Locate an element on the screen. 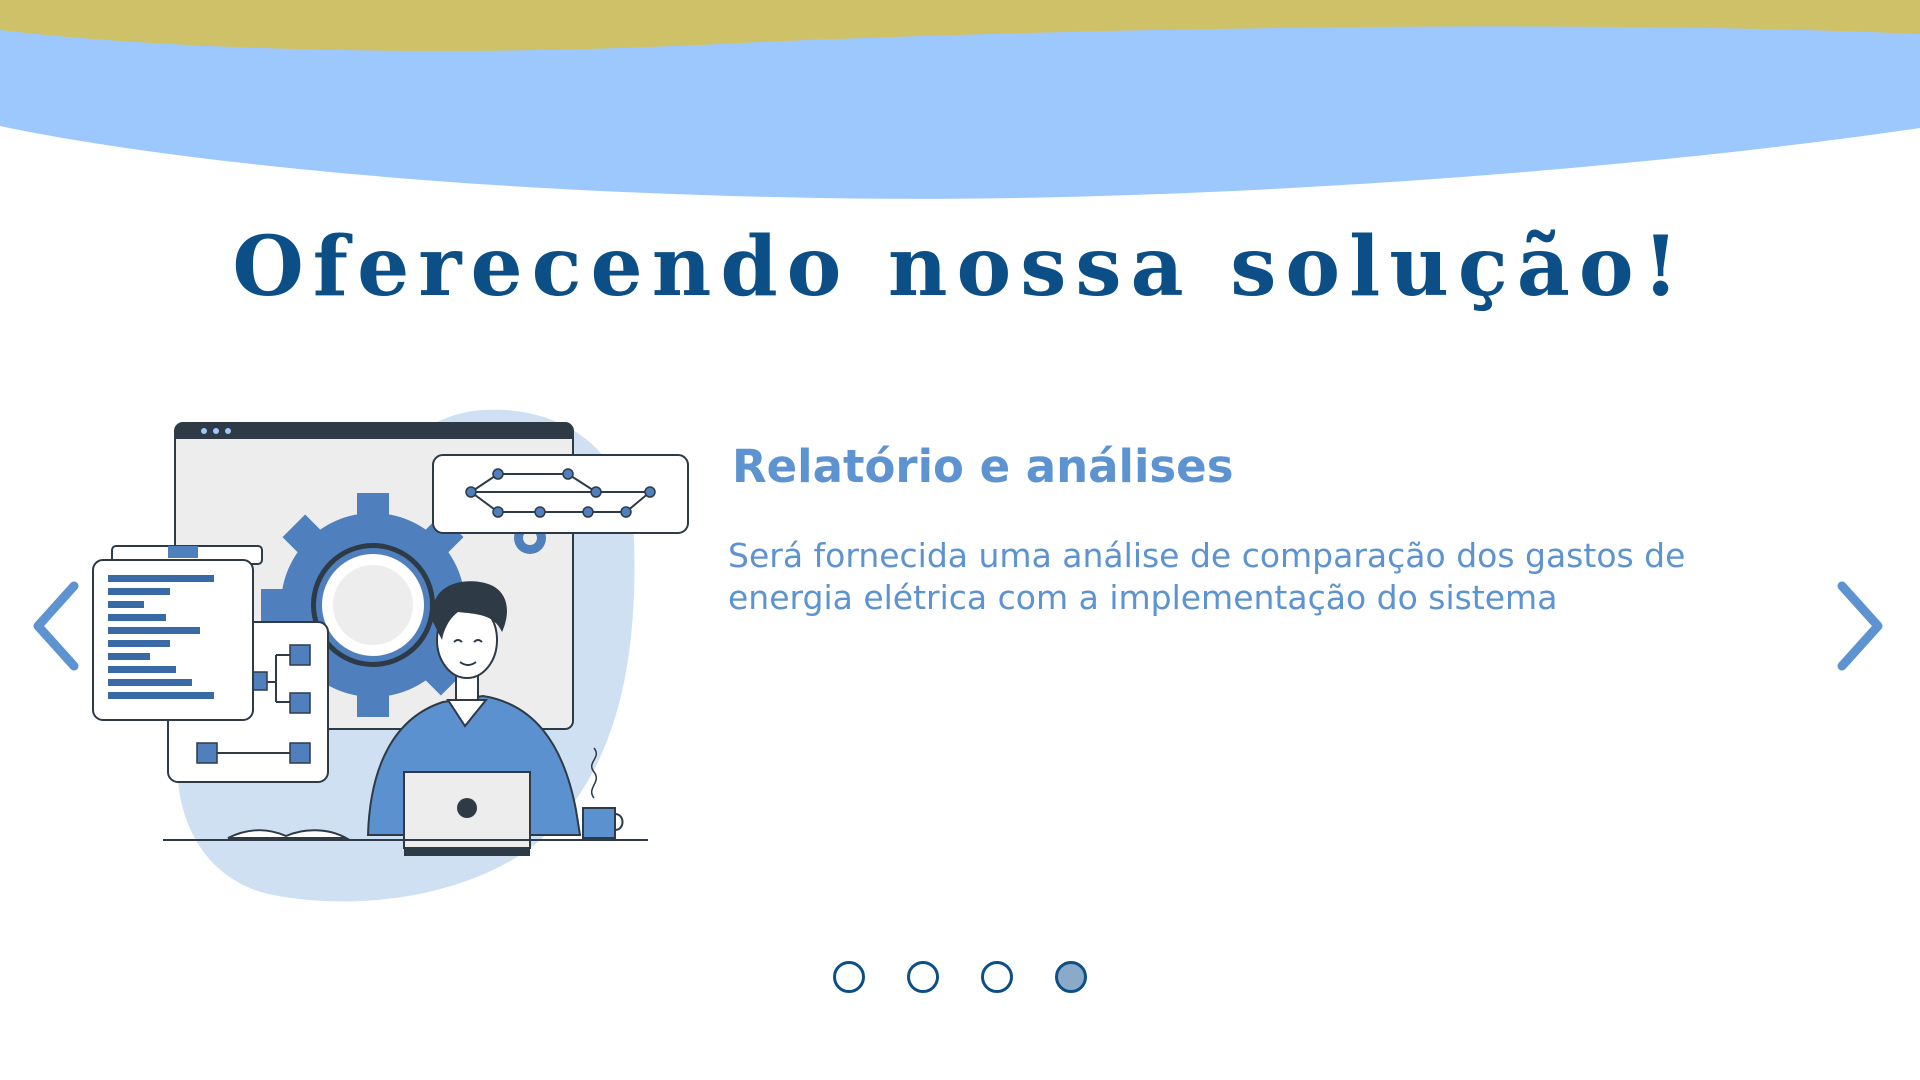 Image resolution: width=1920 pixels, height=1080 pixels. carousel-next-button is located at coordinates (1860, 626).